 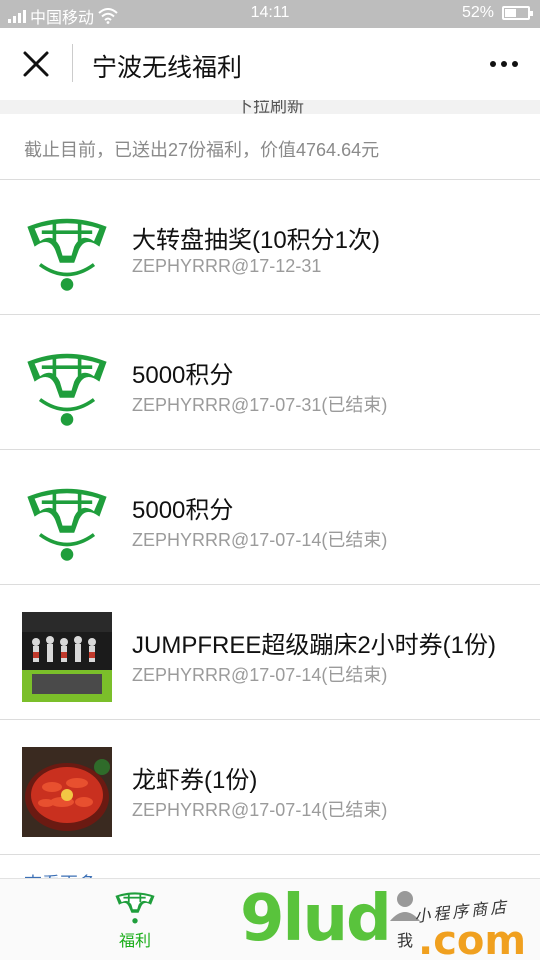 What do you see at coordinates (67, 792) in the screenshot?
I see `crayfish-thumbnail` at bounding box center [67, 792].